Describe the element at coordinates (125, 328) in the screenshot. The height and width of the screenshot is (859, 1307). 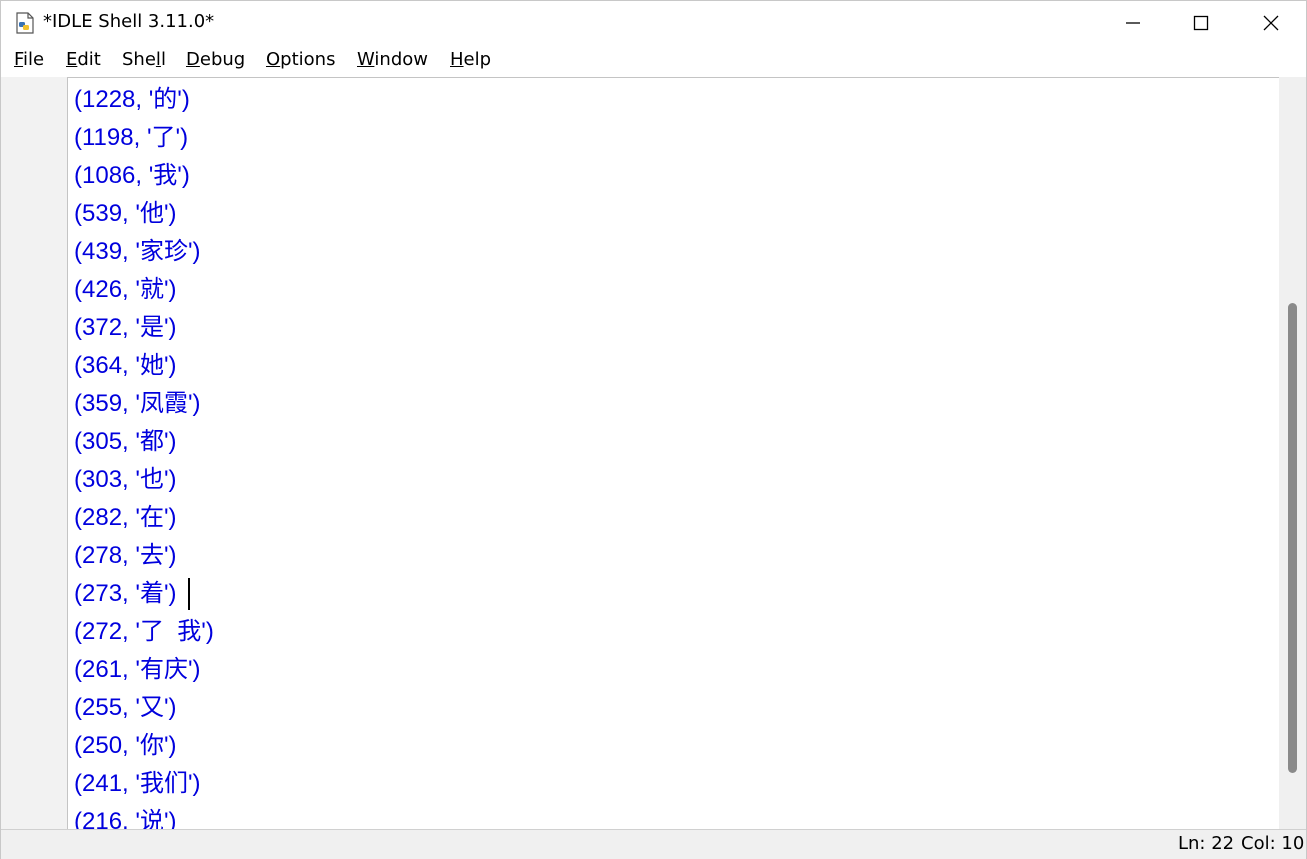
I see `output-line: (372, '是')` at that location.